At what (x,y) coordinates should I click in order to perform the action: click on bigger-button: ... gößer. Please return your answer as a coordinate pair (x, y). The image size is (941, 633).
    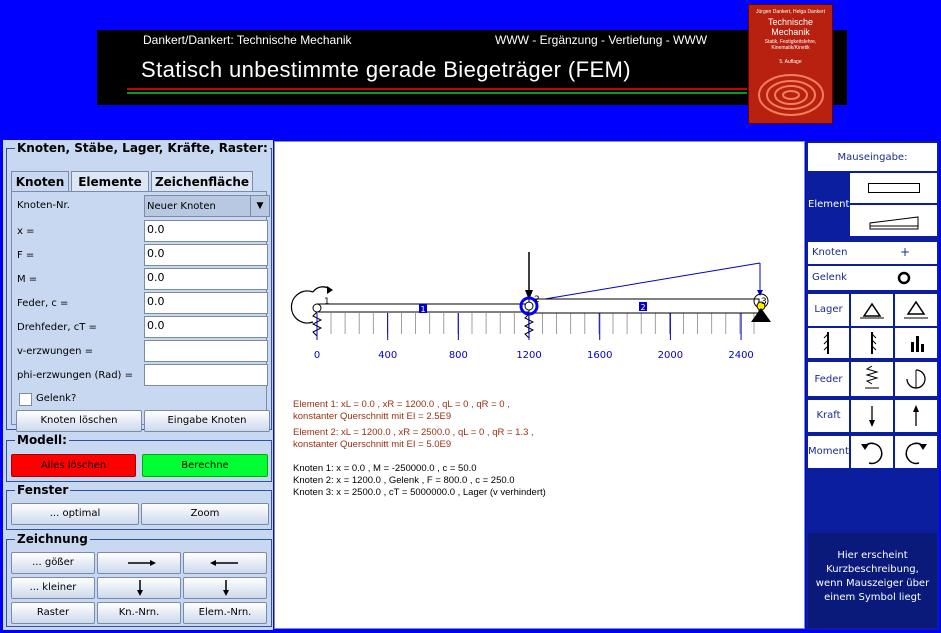
    Looking at the image, I should click on (53, 563).